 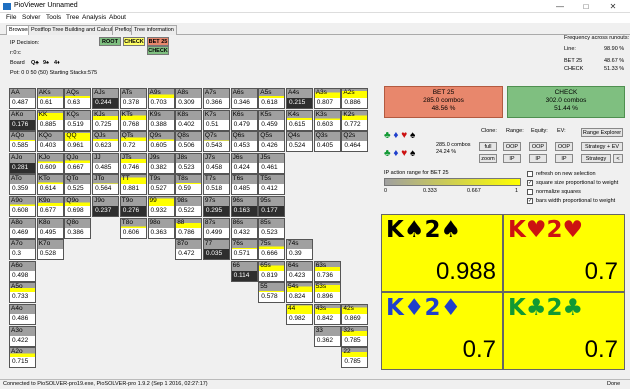 What do you see at coordinates (327, 120) in the screenshot?
I see `range-cell: K3s 0.603` at bounding box center [327, 120].